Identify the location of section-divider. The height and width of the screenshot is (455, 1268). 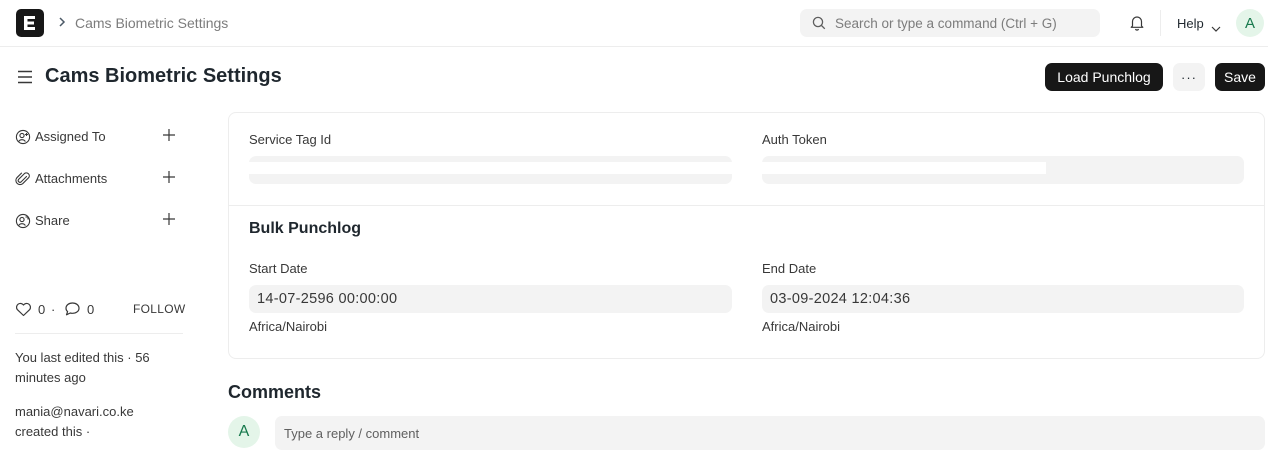
(746, 205).